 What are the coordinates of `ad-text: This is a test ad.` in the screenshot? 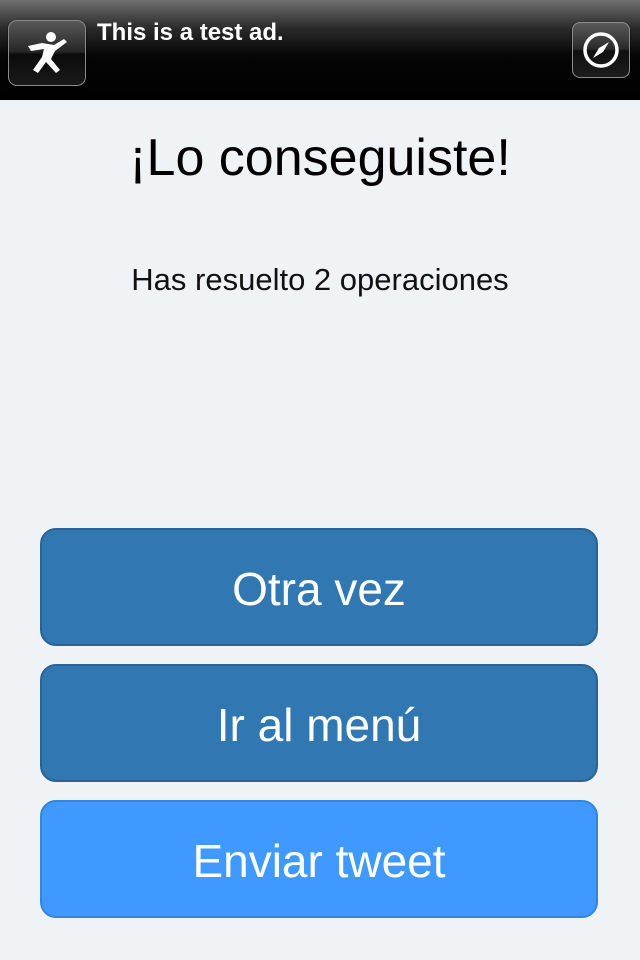 It's located at (190, 33).